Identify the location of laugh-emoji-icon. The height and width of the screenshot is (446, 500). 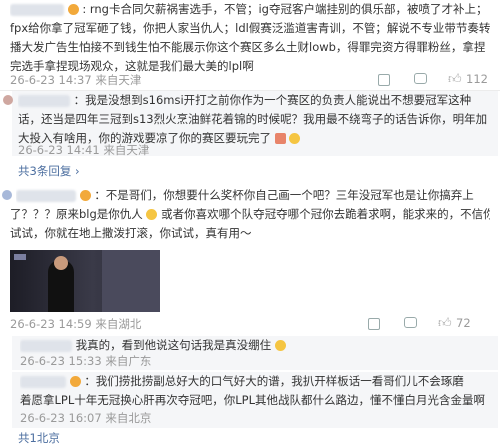
(280, 345).